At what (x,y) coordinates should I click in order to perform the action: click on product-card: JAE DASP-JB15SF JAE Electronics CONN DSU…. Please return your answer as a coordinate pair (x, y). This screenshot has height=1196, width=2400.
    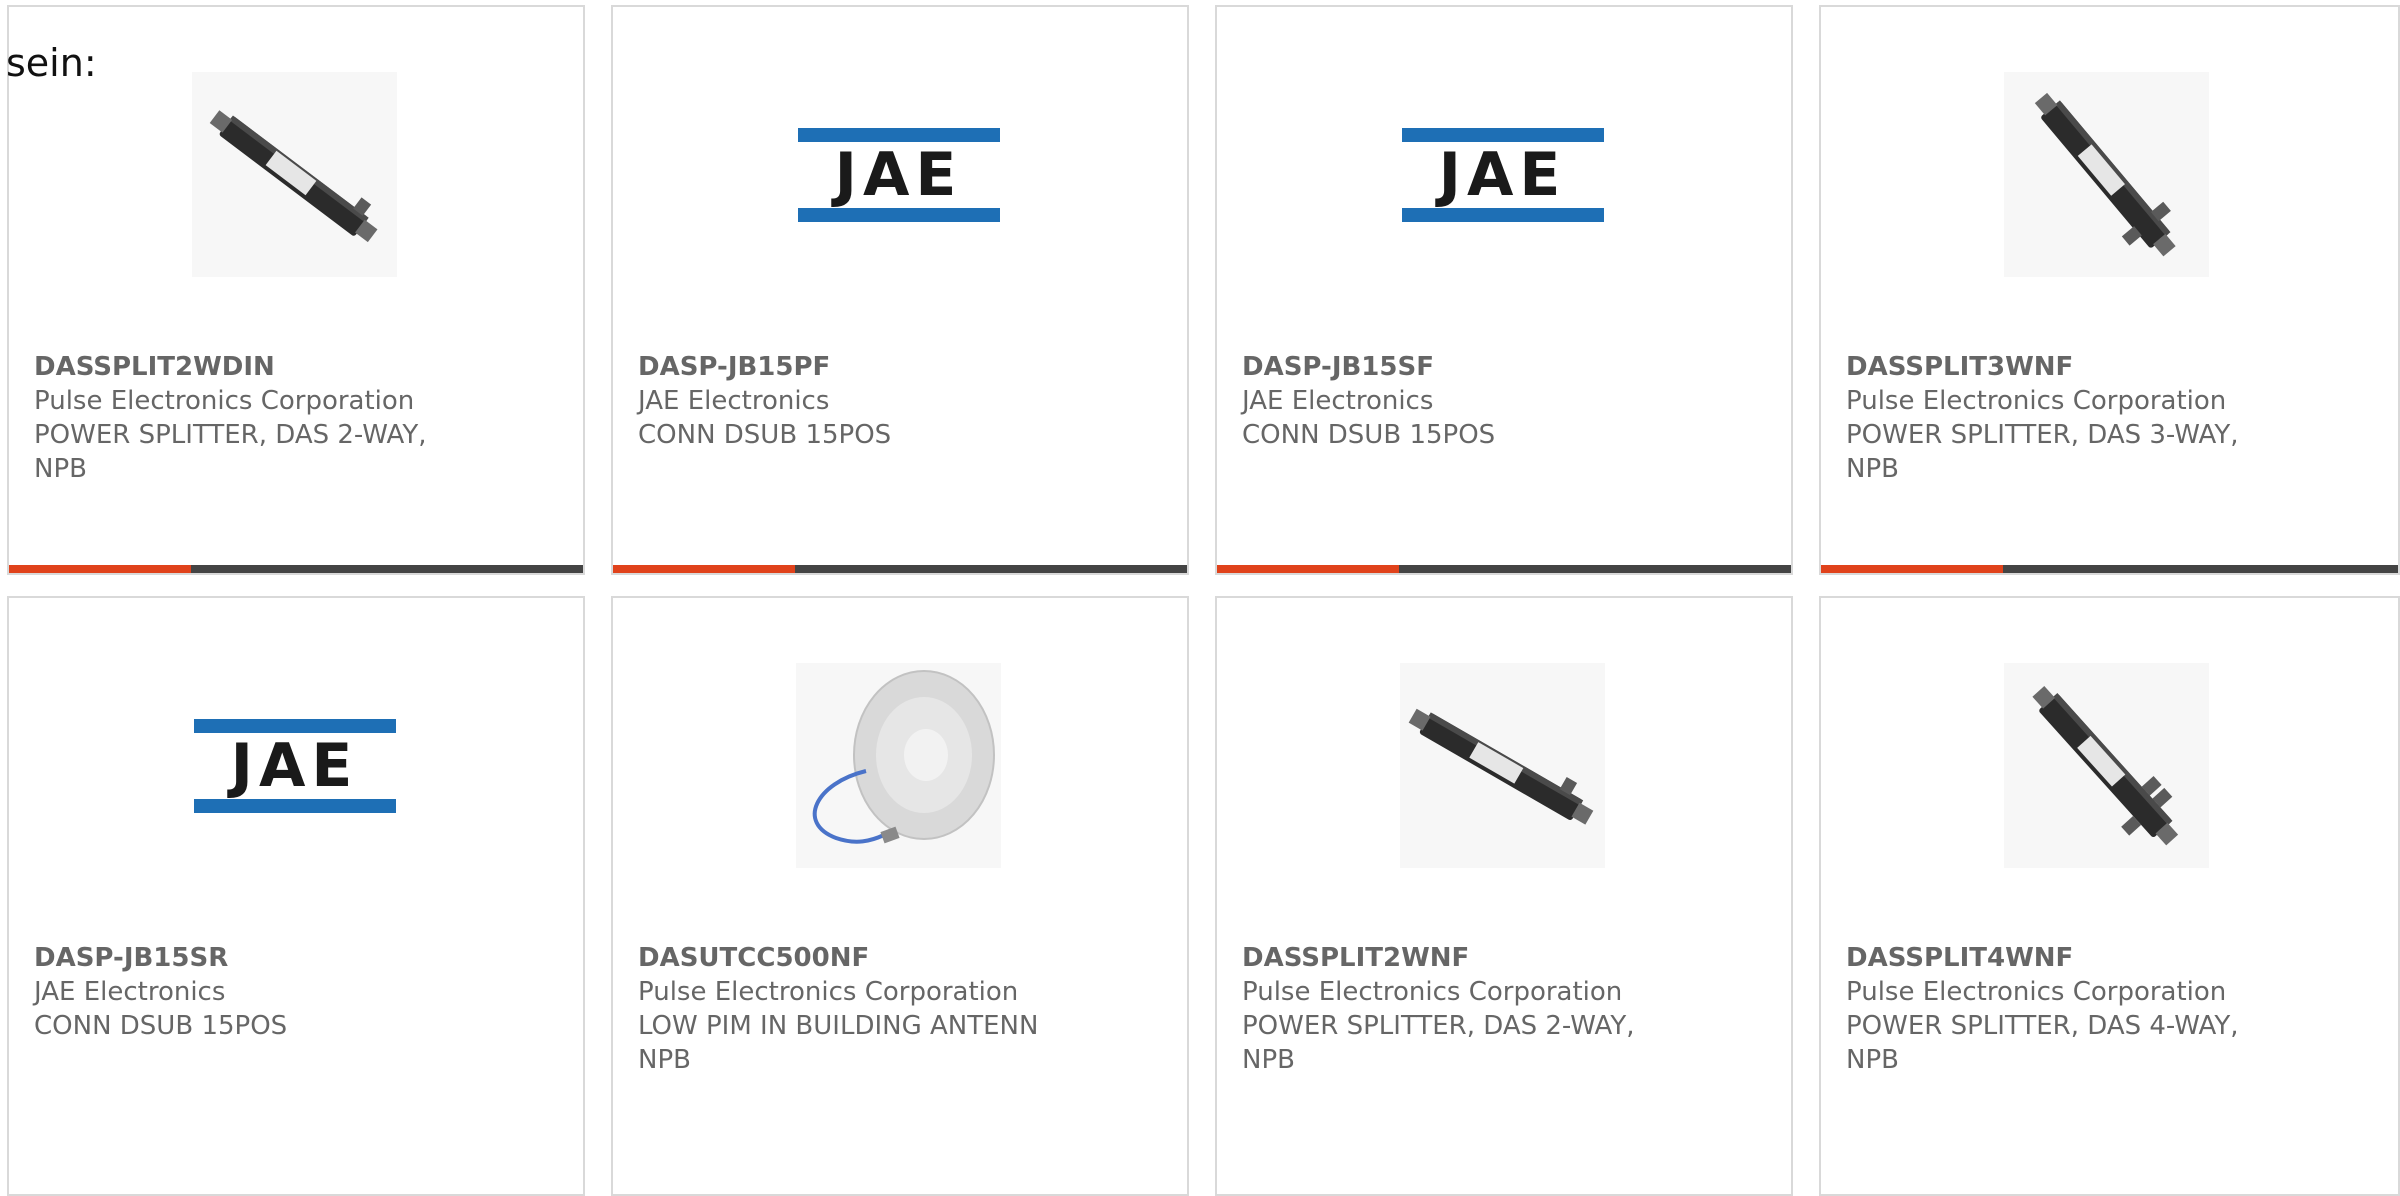
    Looking at the image, I should click on (1504, 290).